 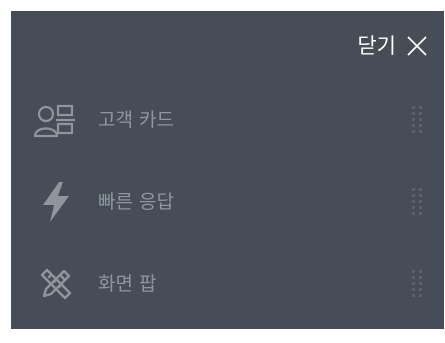 I want to click on customer-card-icon, so click(x=56, y=120).